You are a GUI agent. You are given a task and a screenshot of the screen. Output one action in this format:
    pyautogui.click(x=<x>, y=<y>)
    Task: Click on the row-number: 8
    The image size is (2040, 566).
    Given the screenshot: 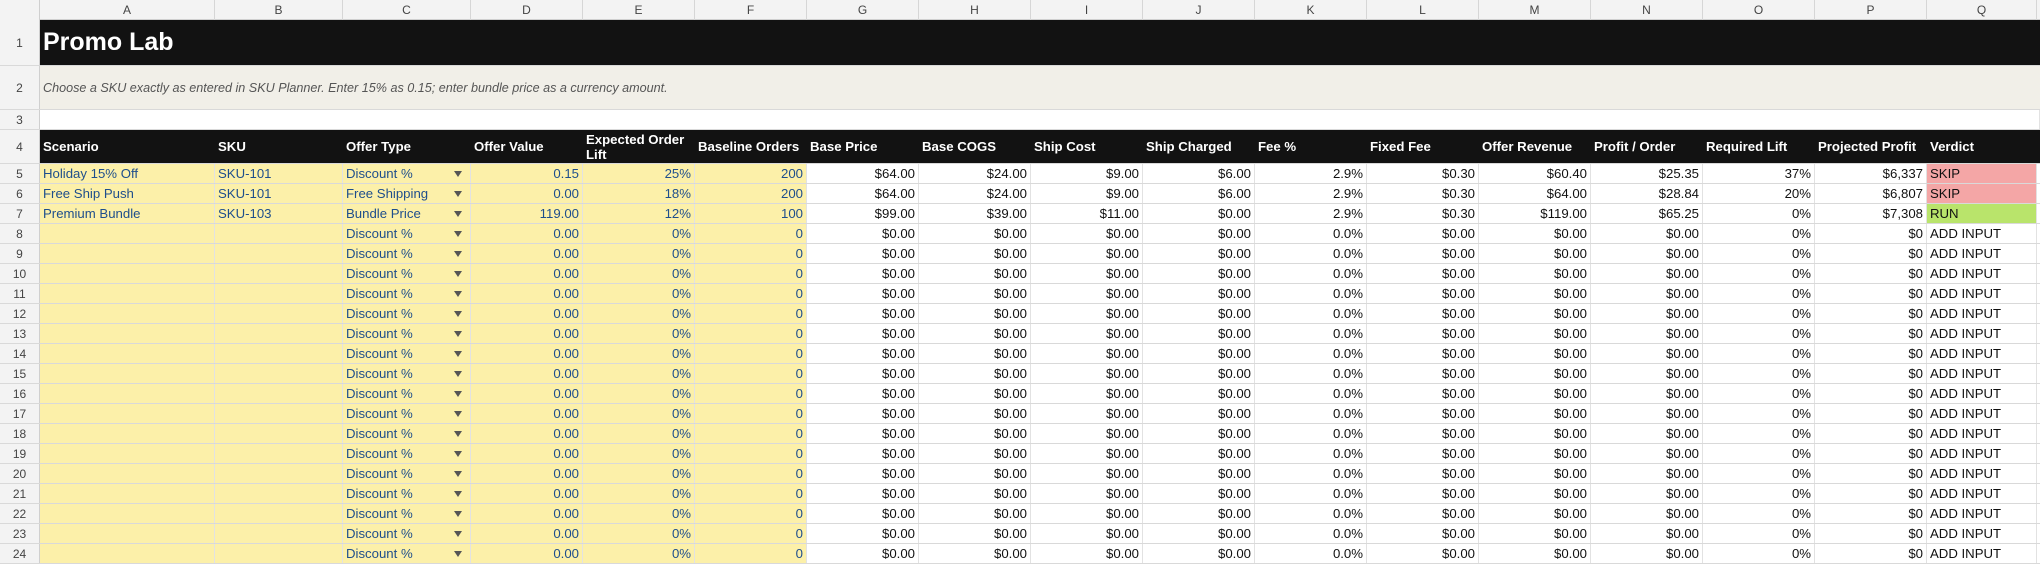 What is the action you would take?
    pyautogui.click(x=20, y=233)
    